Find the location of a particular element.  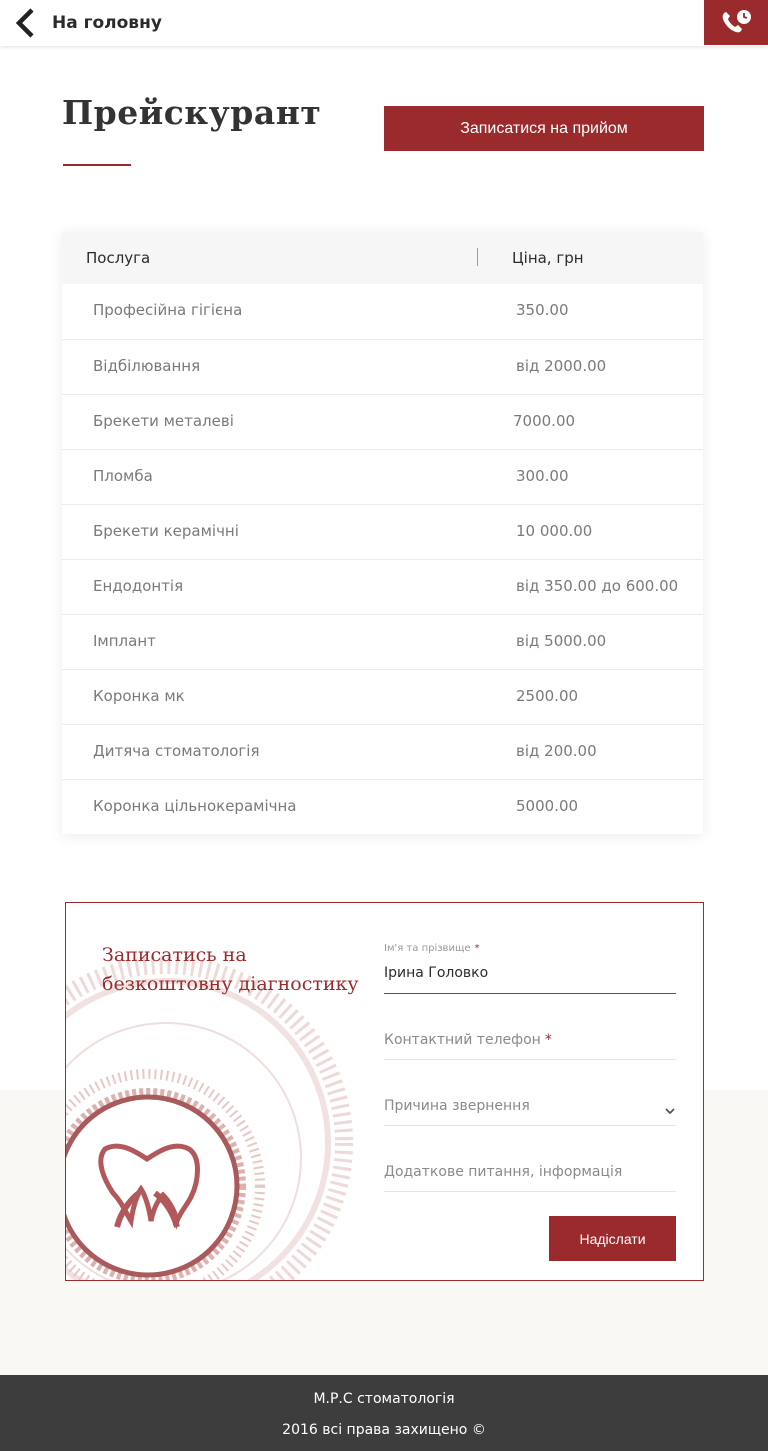

phone-field: Контактний телефон * is located at coordinates (530, 1044).